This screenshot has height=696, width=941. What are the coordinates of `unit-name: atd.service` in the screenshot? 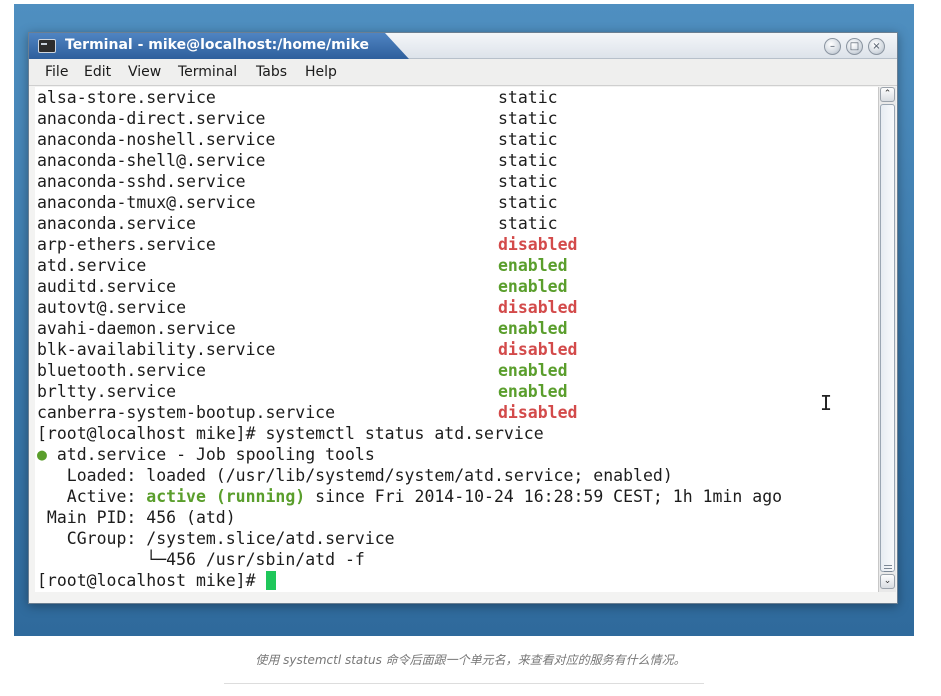 It's located at (92, 265).